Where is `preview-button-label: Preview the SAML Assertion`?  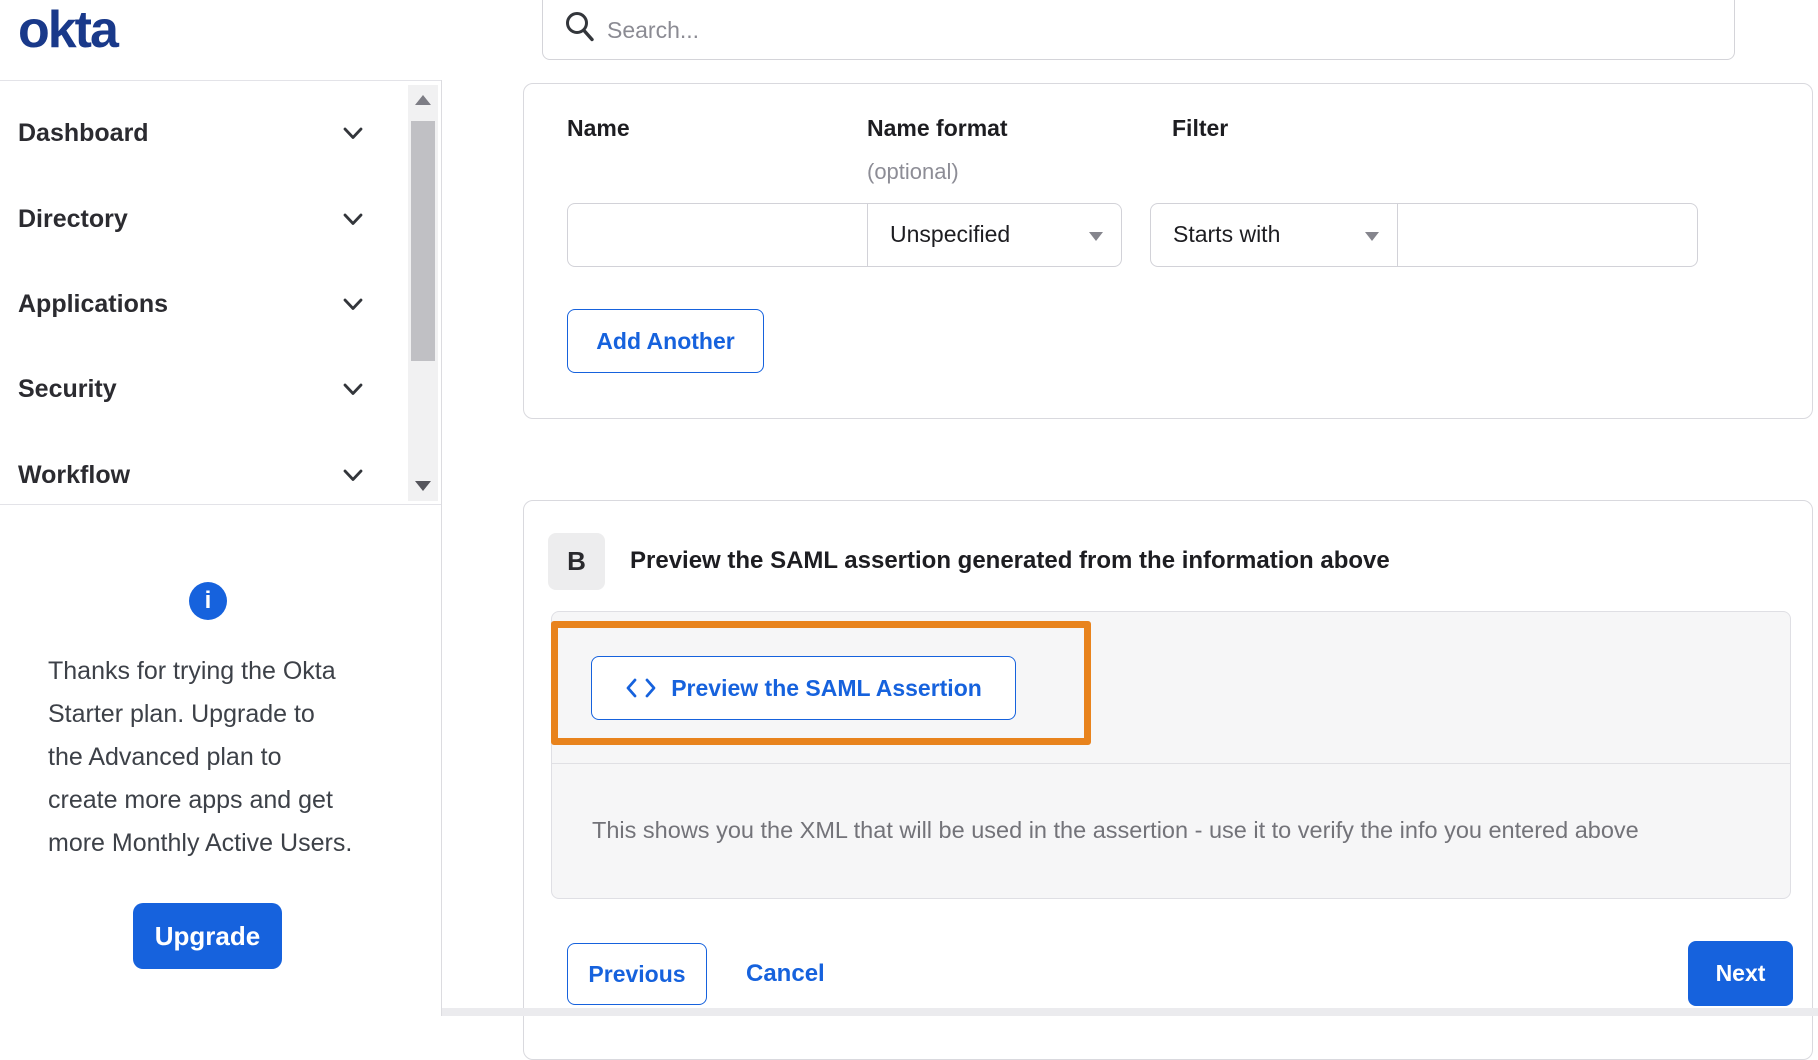 preview-button-label: Preview the SAML Assertion is located at coordinates (826, 687).